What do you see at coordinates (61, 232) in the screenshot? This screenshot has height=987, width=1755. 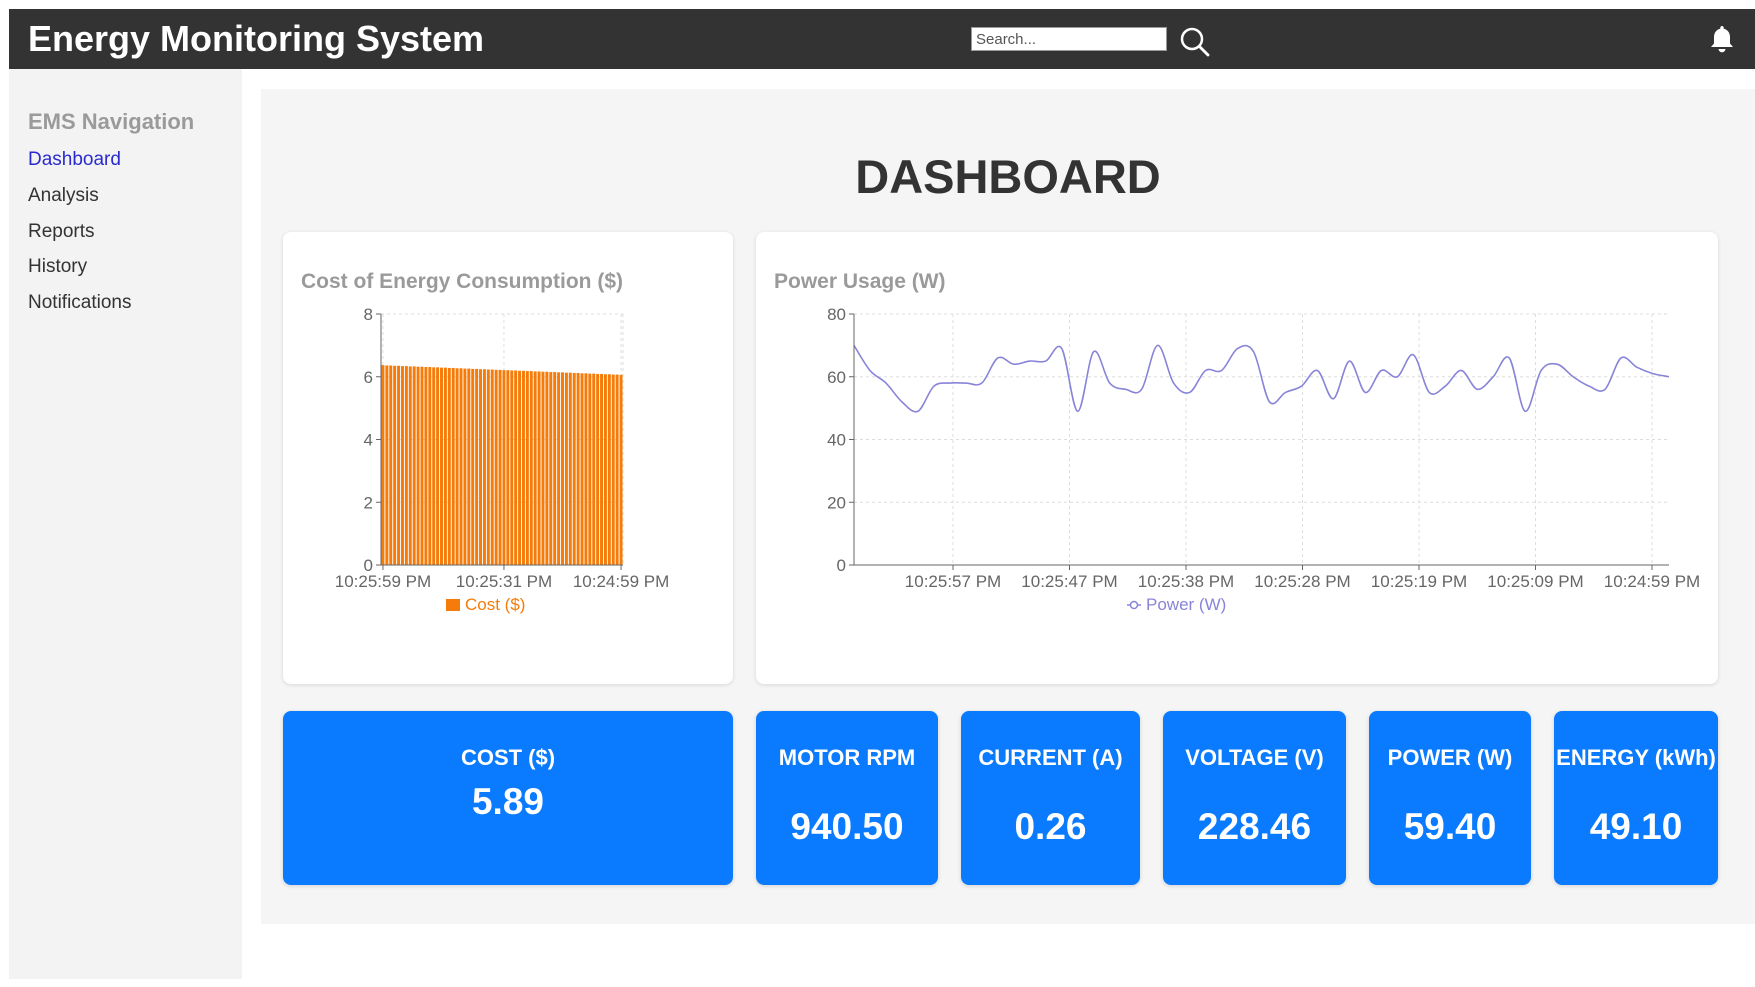 I see `sidebar-item-reports: Reports` at bounding box center [61, 232].